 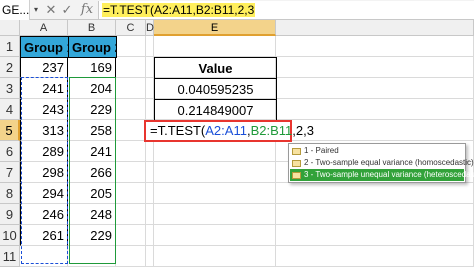 What do you see at coordinates (271, 130) in the screenshot?
I see `formula-part-ref-b: B2:B11` at bounding box center [271, 130].